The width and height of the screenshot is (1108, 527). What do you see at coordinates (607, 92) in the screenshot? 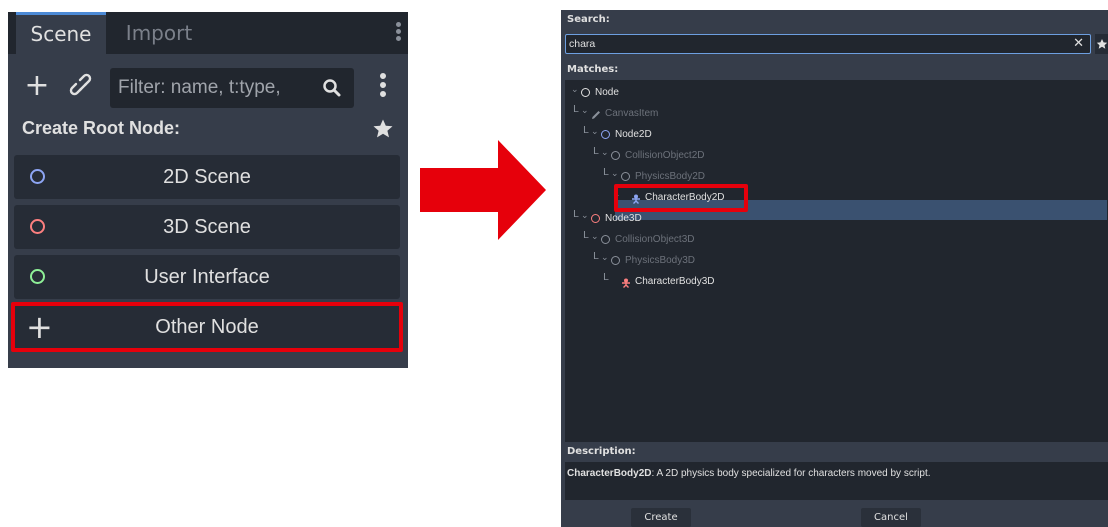
I see `tree-item-label: Node` at bounding box center [607, 92].